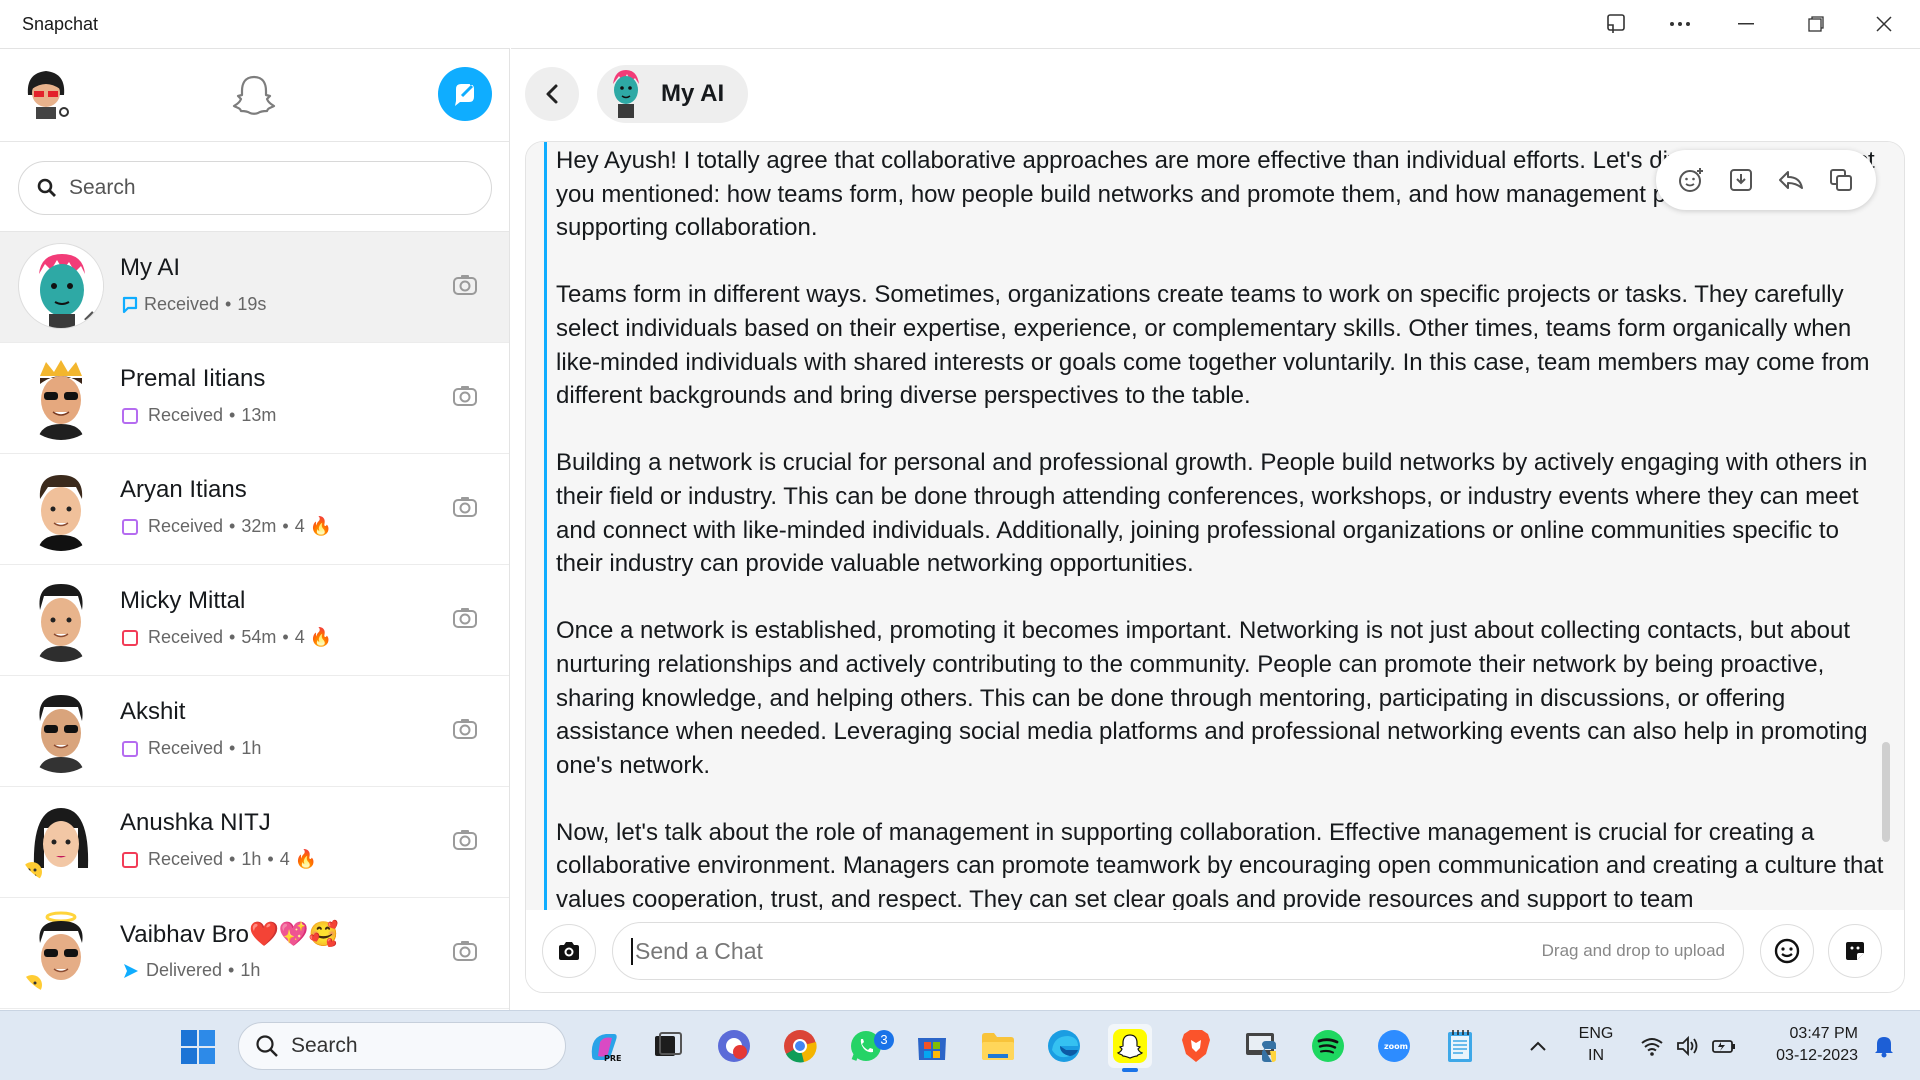 The image size is (1920, 1080). Describe the element at coordinates (1328, 1046) in the screenshot. I see `spotify-icon` at that location.